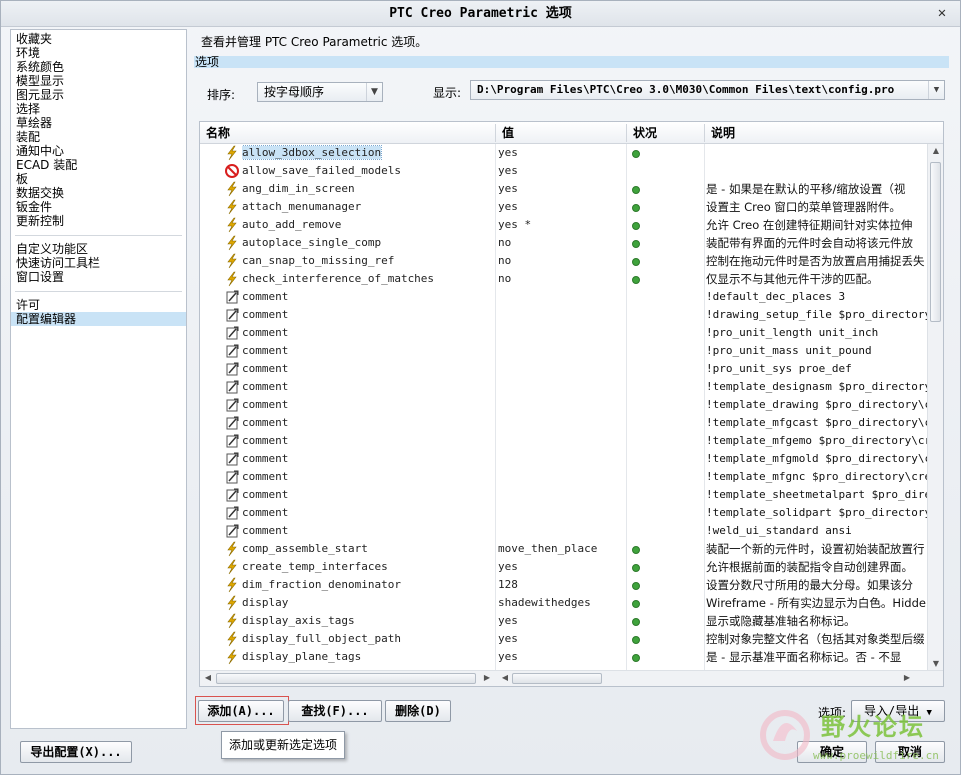  What do you see at coordinates (98, 263) in the screenshot?
I see `nav-item: 快速访问工具栏` at bounding box center [98, 263].